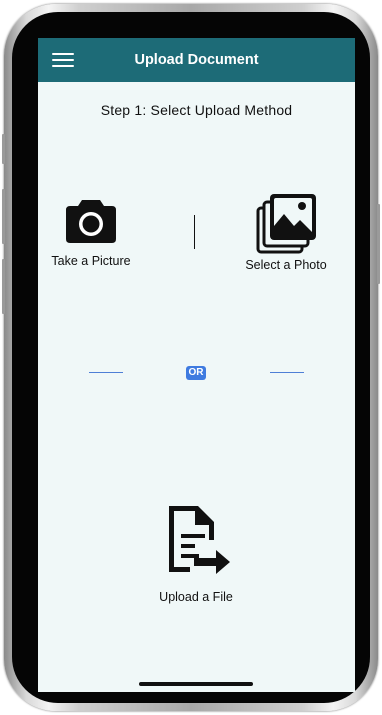  I want to click on step-title: Step 1: Select Upload Method, so click(196, 110).